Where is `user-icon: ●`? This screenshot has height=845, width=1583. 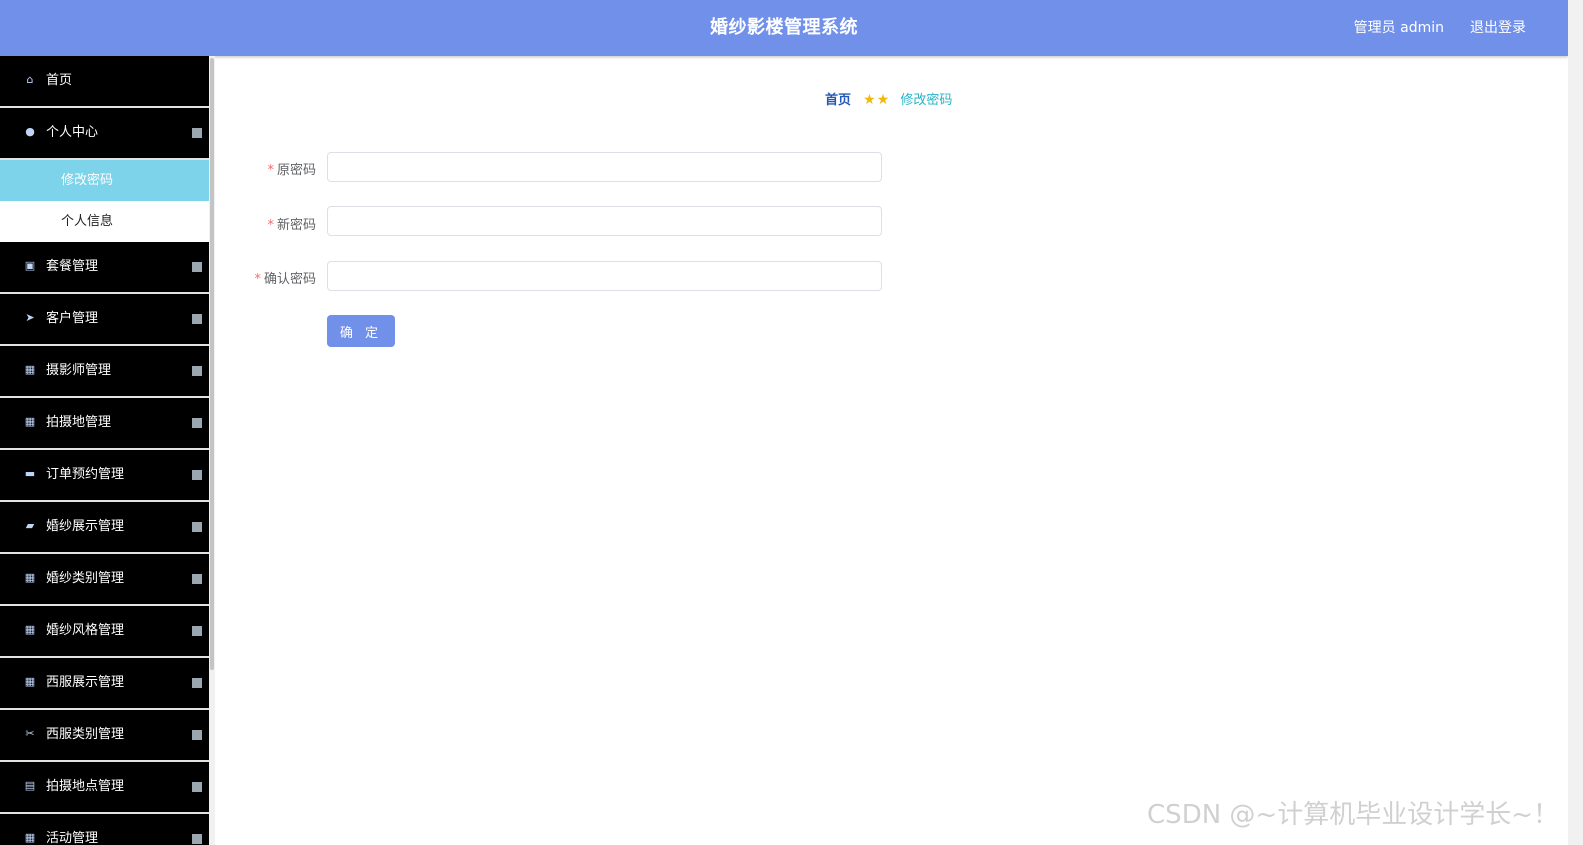 user-icon: ● is located at coordinates (30, 131).